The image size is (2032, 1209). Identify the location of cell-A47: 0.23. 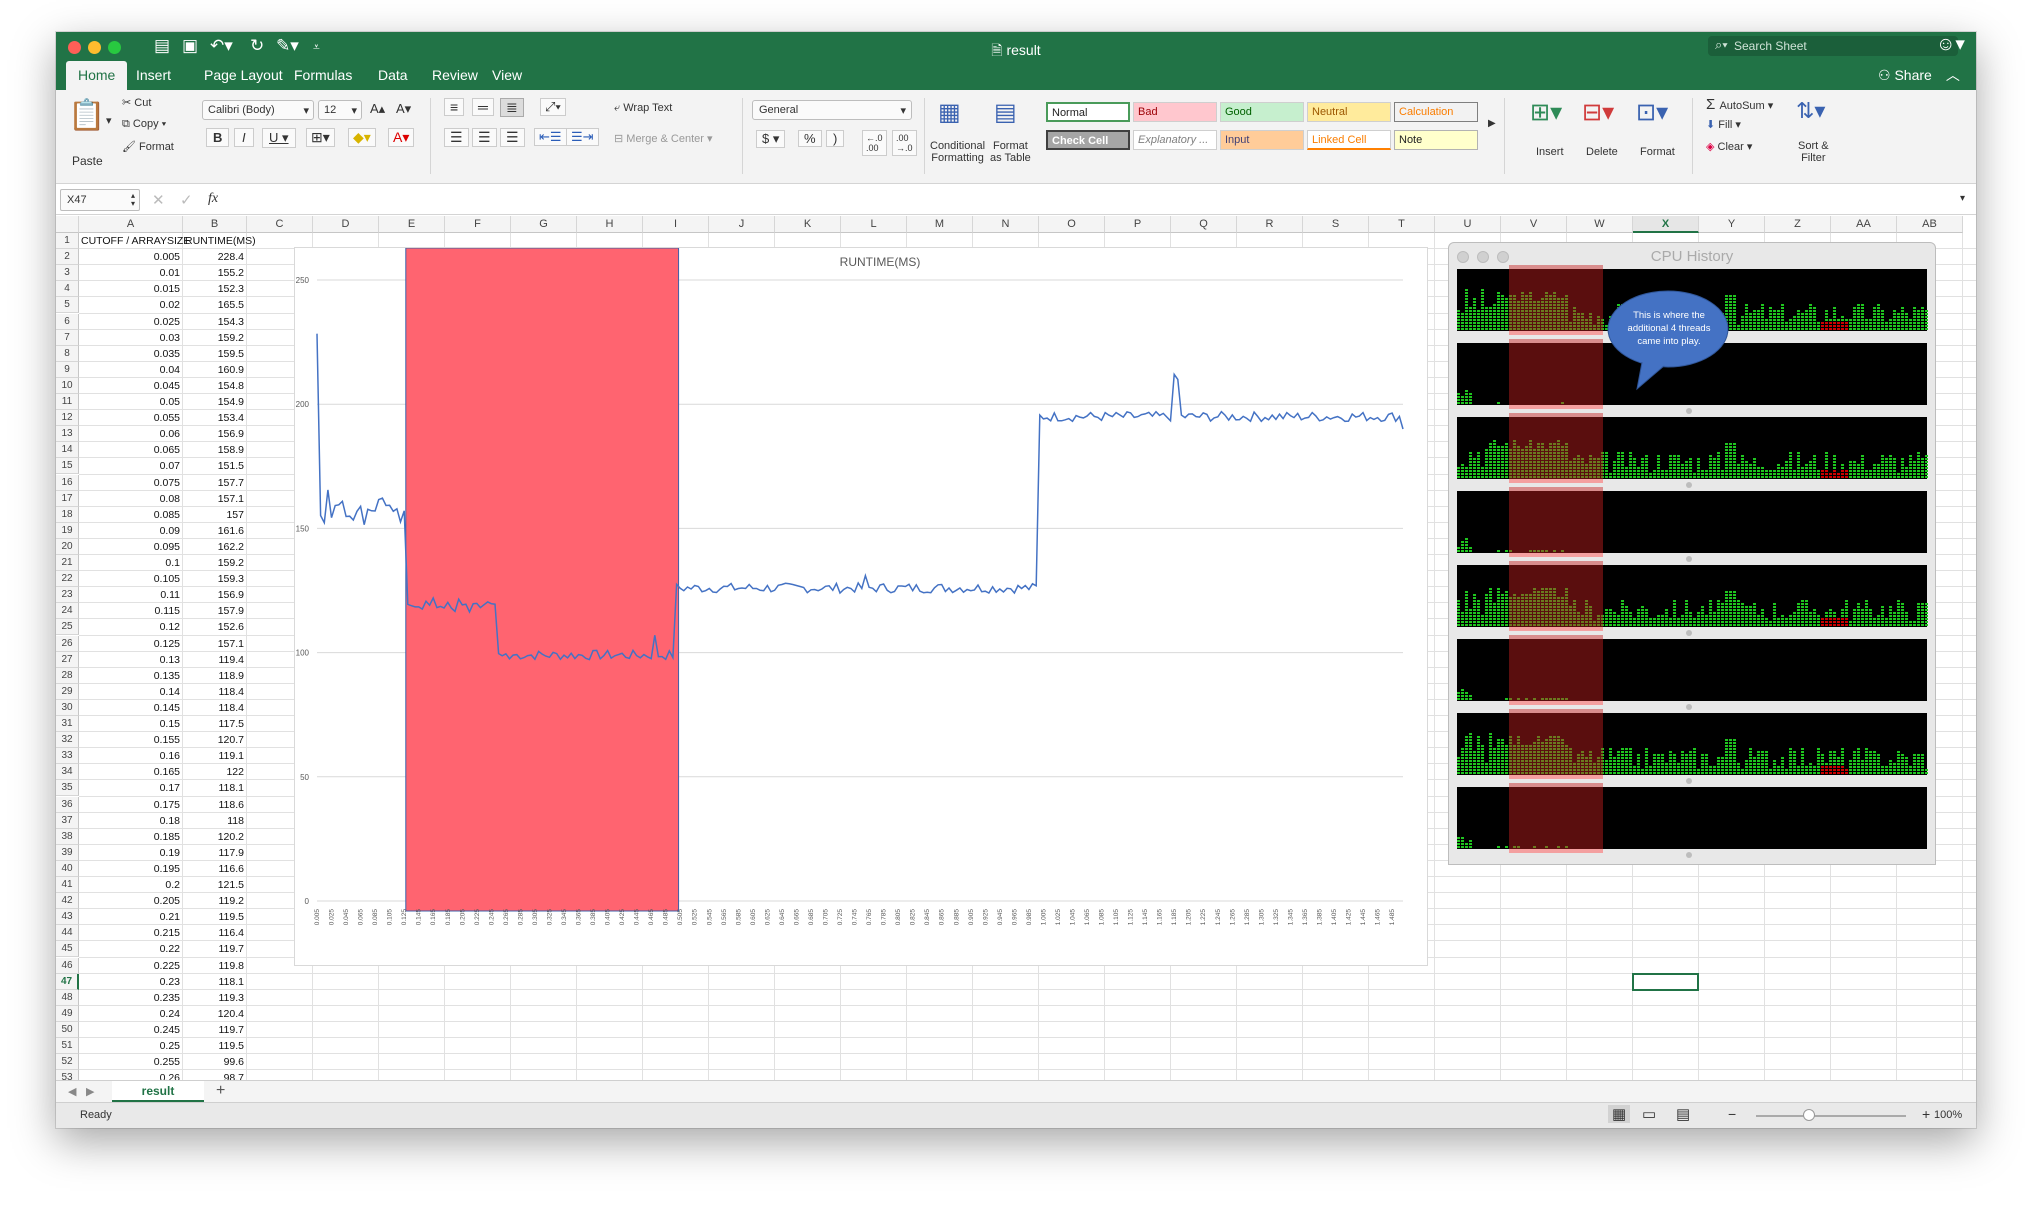
(130, 982).